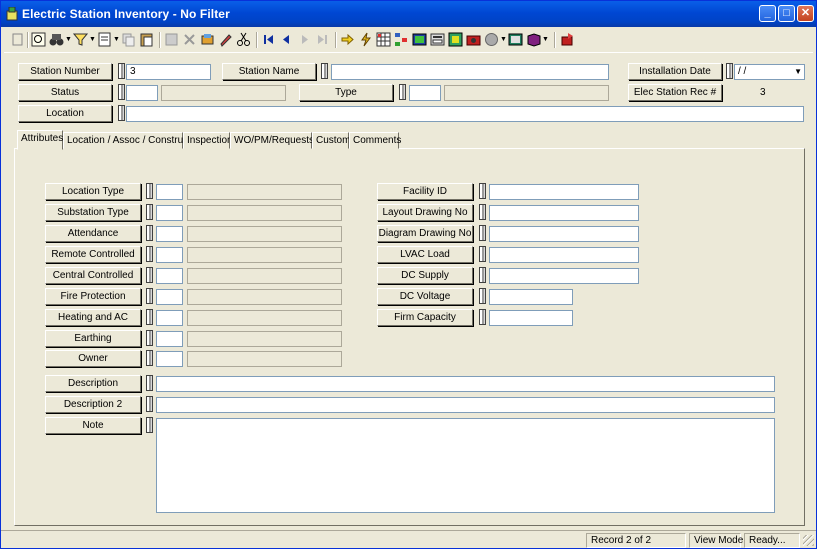 The image size is (817, 549). Describe the element at coordinates (268, 39) in the screenshot. I see `first-record-icon` at that location.